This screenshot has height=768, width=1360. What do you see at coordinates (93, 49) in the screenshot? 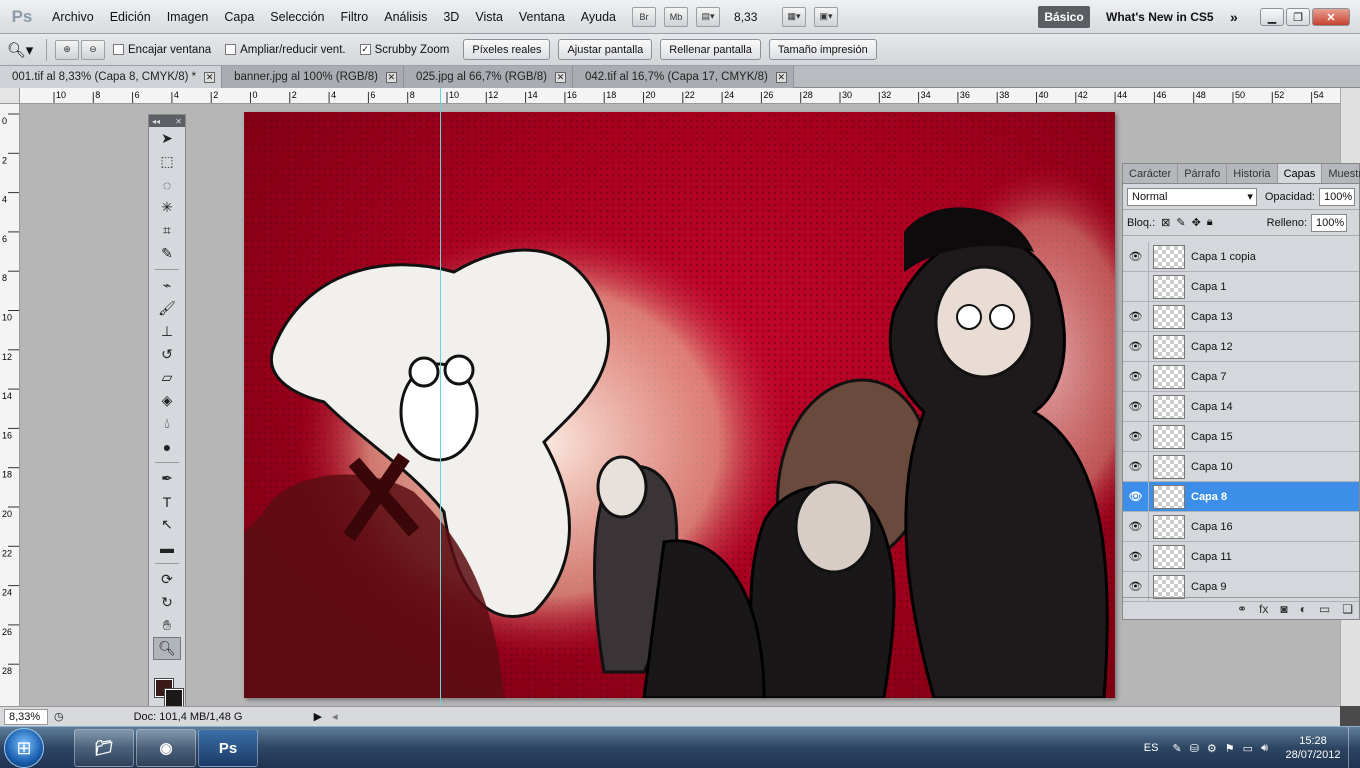
I see `zoom-out-button: ⊖` at bounding box center [93, 49].